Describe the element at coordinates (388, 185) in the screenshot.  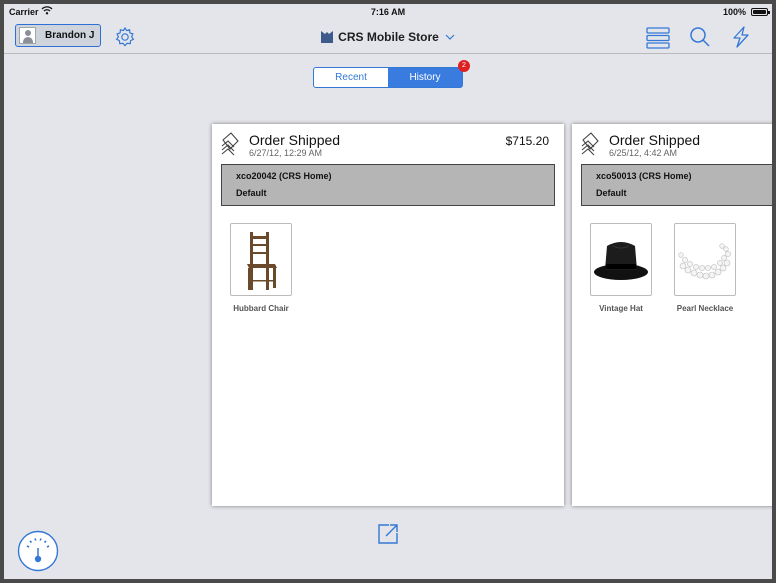
I see `order-info-bar: xco20042 (CRS Home) Default` at that location.